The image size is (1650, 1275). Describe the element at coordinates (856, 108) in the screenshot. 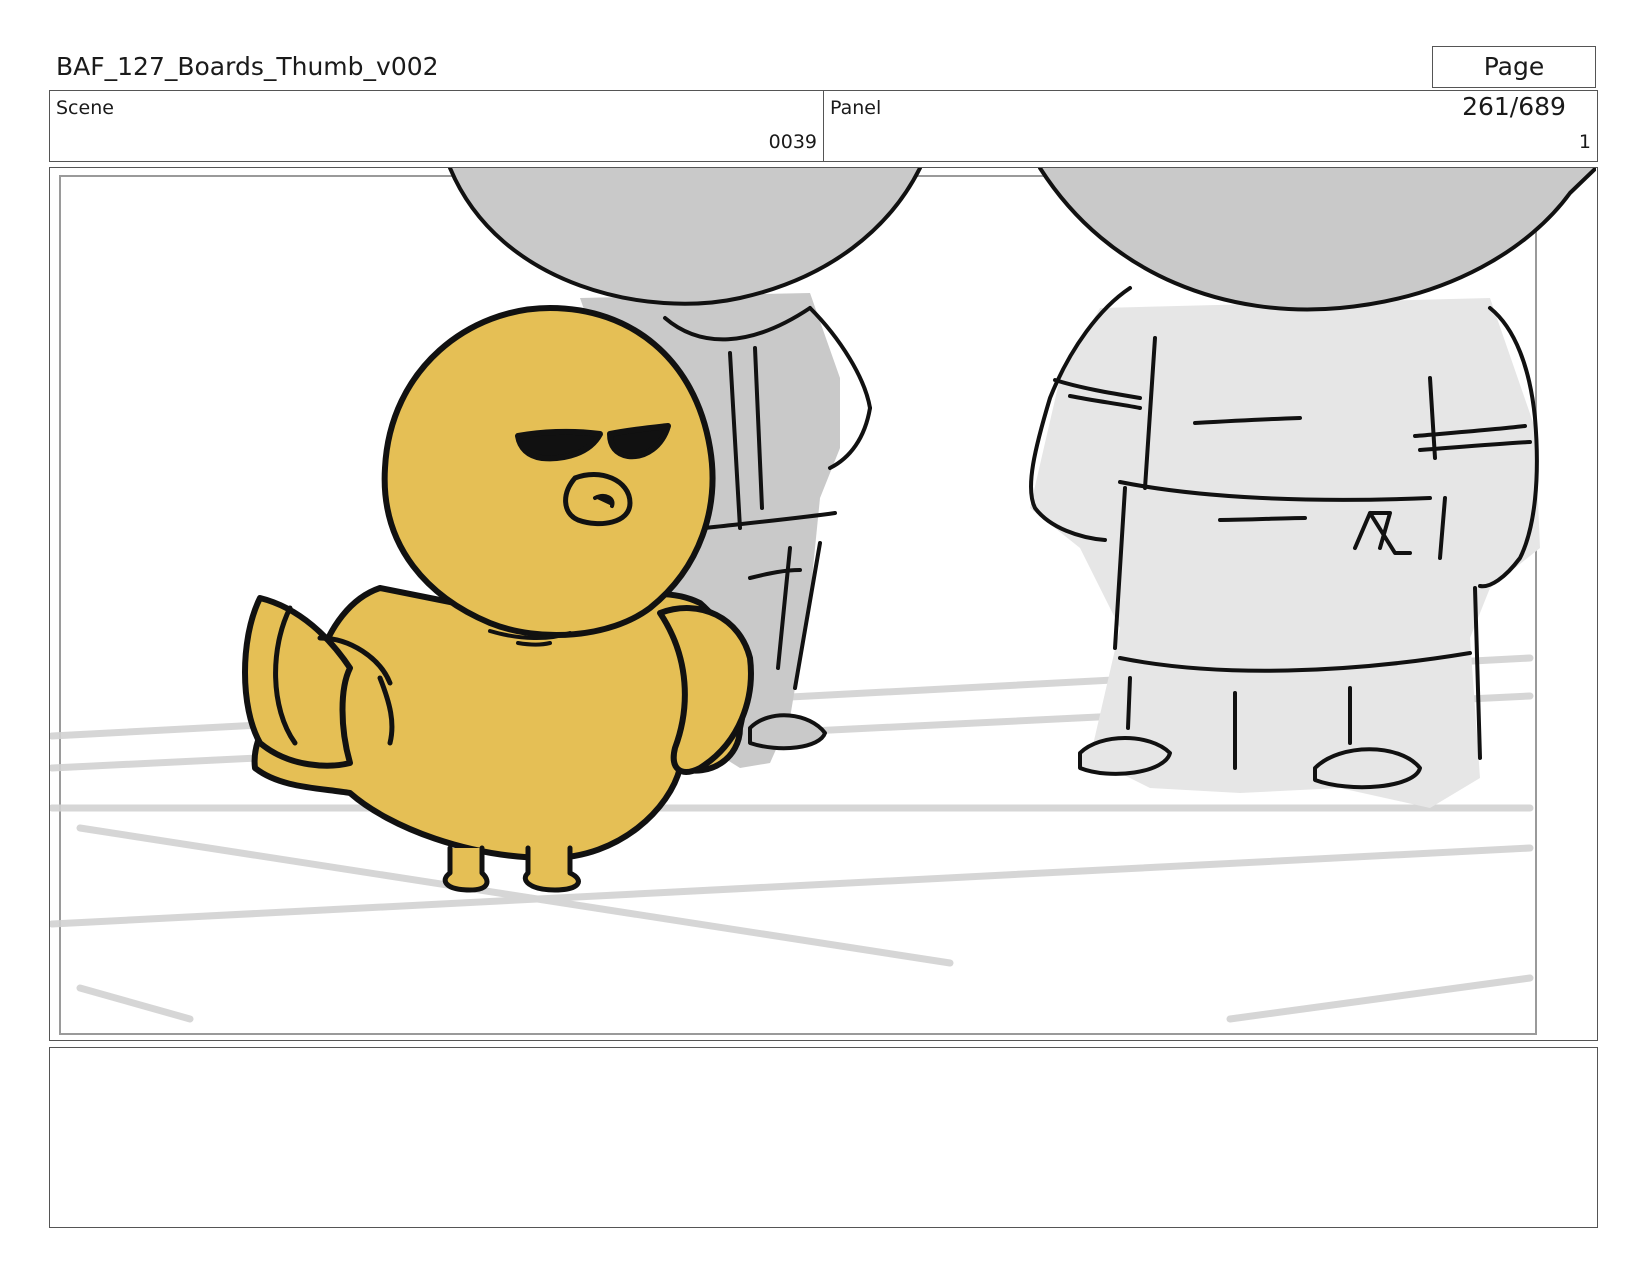

I see `panel-label: Panel` at that location.